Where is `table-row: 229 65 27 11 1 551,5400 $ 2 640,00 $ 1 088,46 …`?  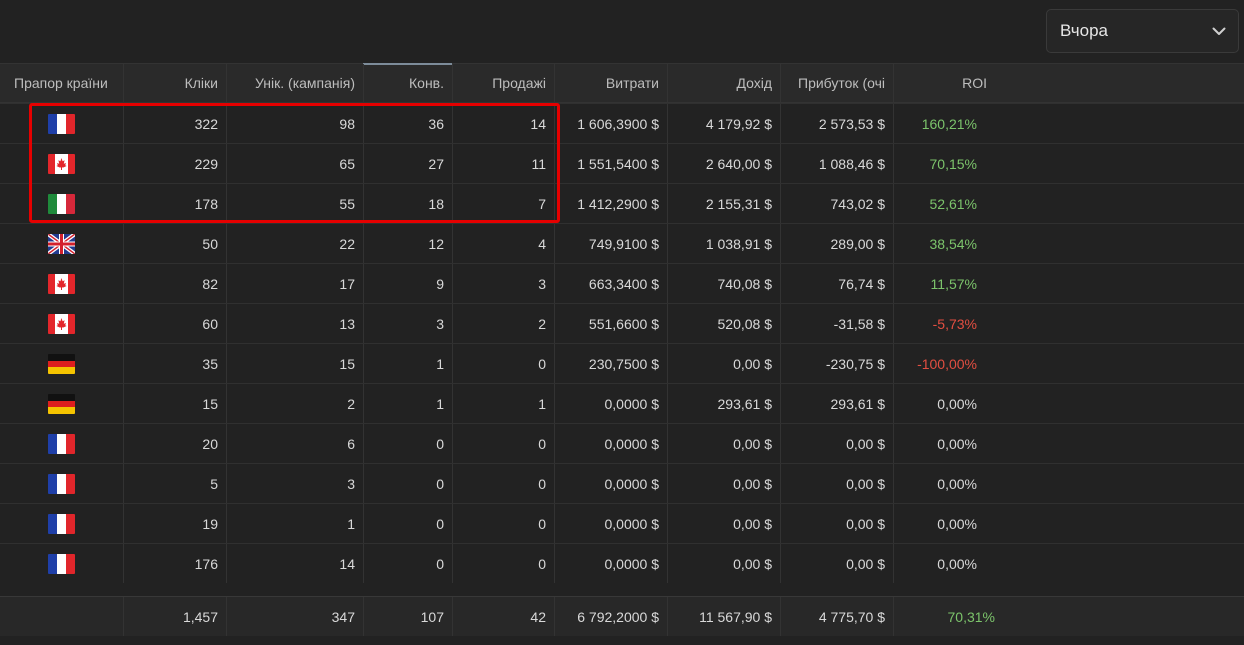
table-row: 229 65 27 11 1 551,5400 $ 2 640,00 $ 1 088,46 … is located at coordinates (622, 163).